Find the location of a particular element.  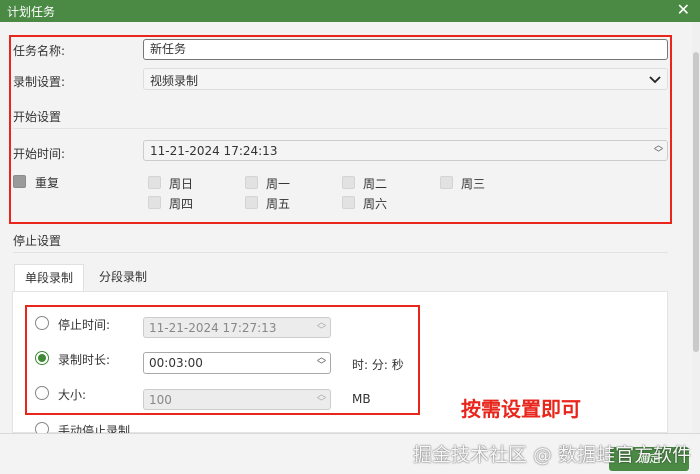

tab-single-record-label: 单段录制 is located at coordinates (48, 278).